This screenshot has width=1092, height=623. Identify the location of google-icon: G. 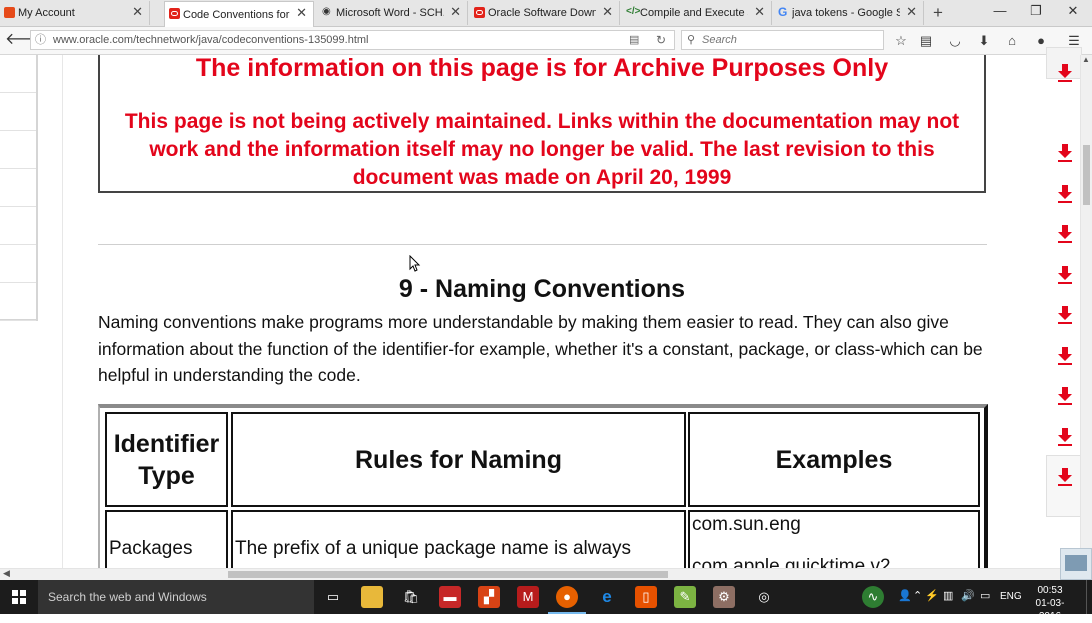
(783, 12).